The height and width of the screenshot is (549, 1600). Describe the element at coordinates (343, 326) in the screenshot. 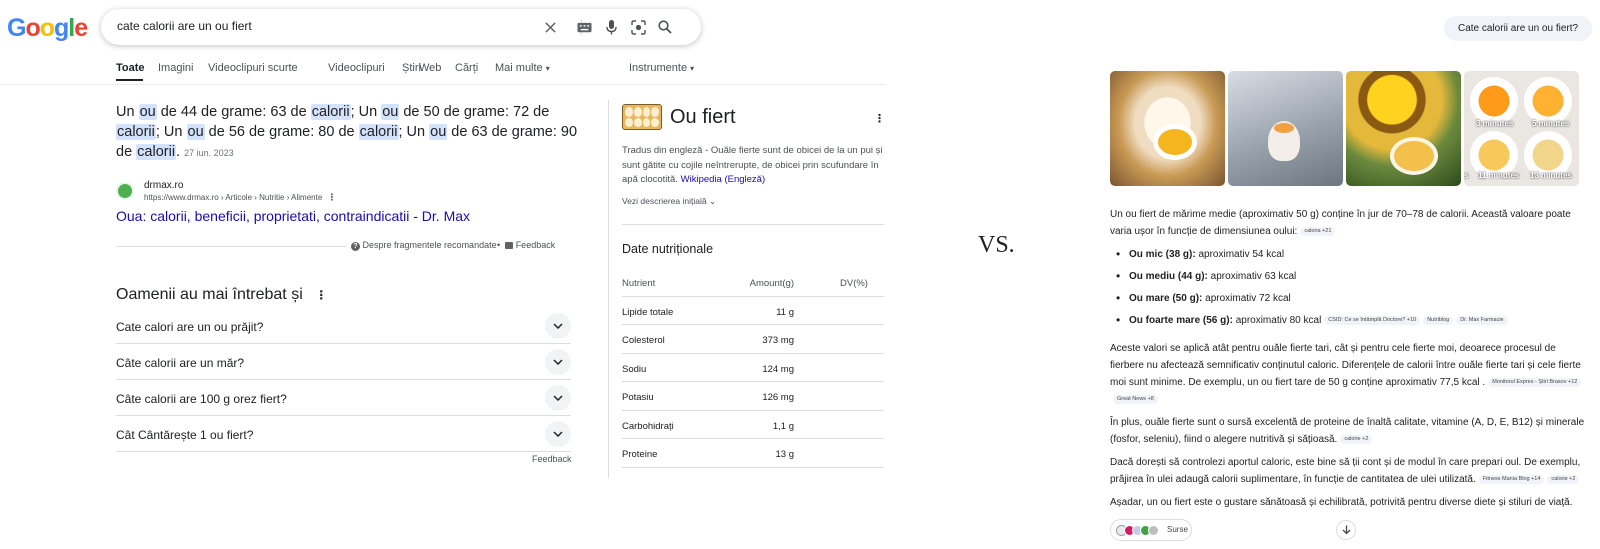

I see `paa-question: Cate calori are un ou prăjit?` at that location.